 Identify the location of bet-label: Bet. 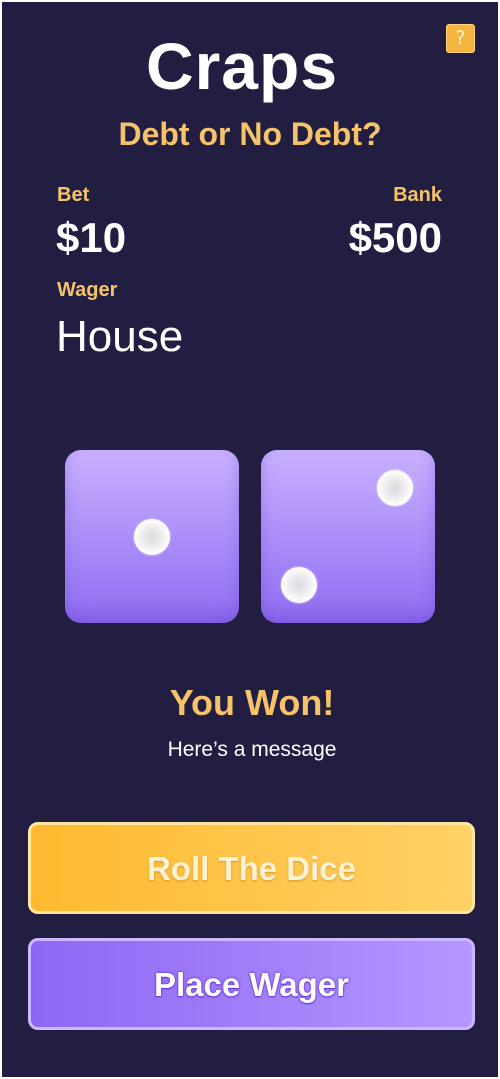
(73, 195).